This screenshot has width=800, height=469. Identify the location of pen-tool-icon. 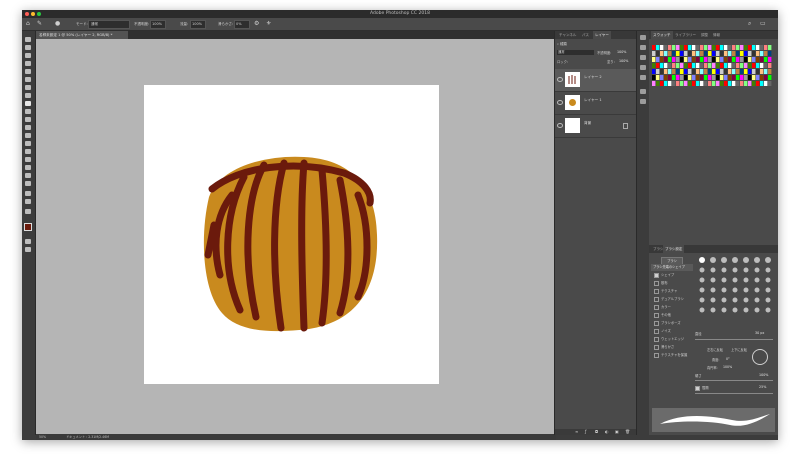
(28, 159).